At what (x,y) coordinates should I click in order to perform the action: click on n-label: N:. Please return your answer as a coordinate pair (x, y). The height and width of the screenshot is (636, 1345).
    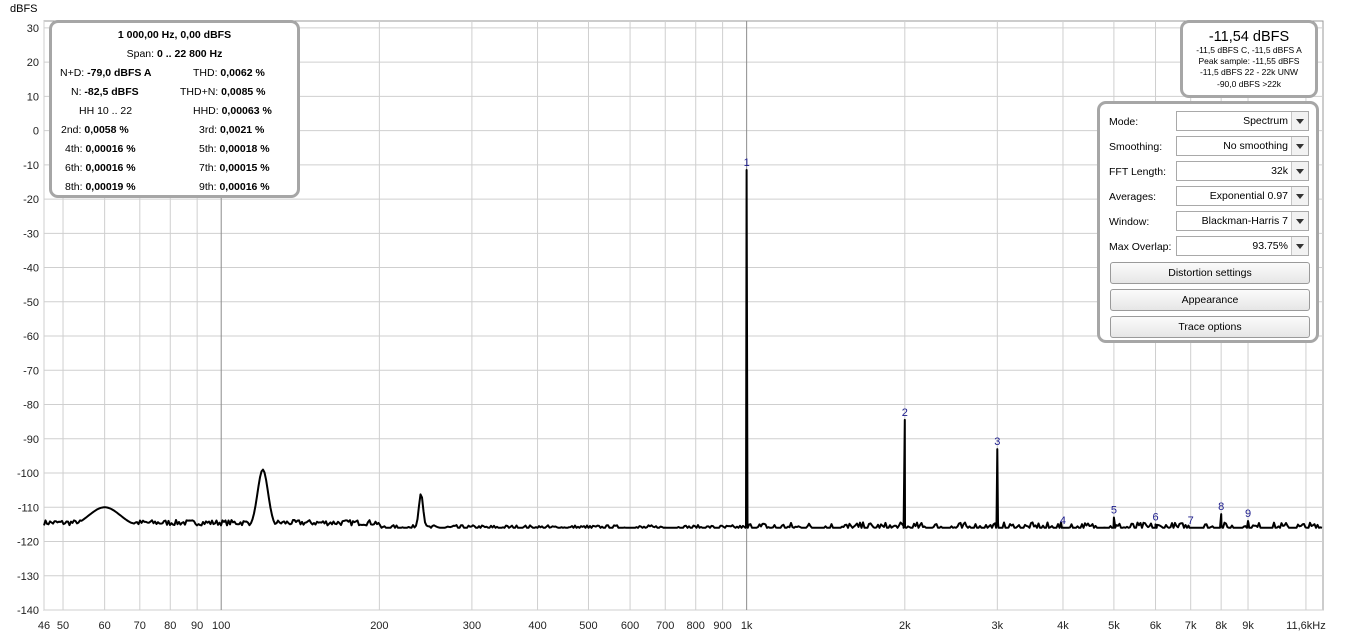
    Looking at the image, I should click on (76, 92).